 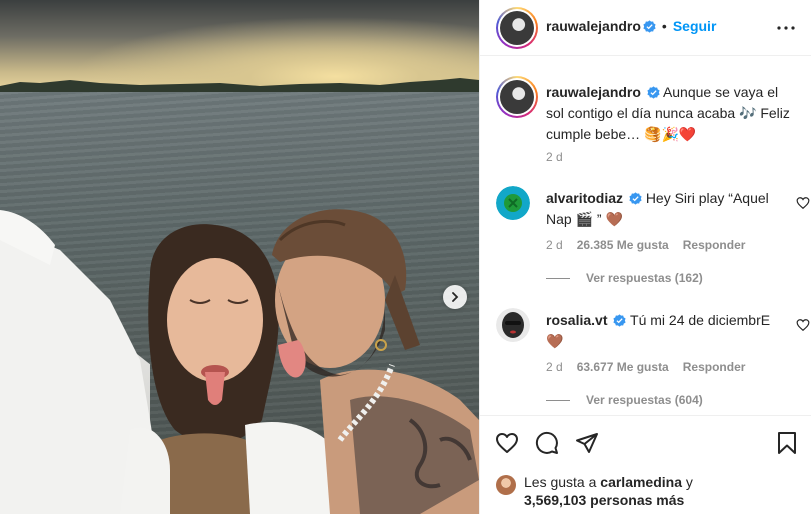 I want to click on post-header: rauwalejandro • Seguir, so click(x=645, y=28).